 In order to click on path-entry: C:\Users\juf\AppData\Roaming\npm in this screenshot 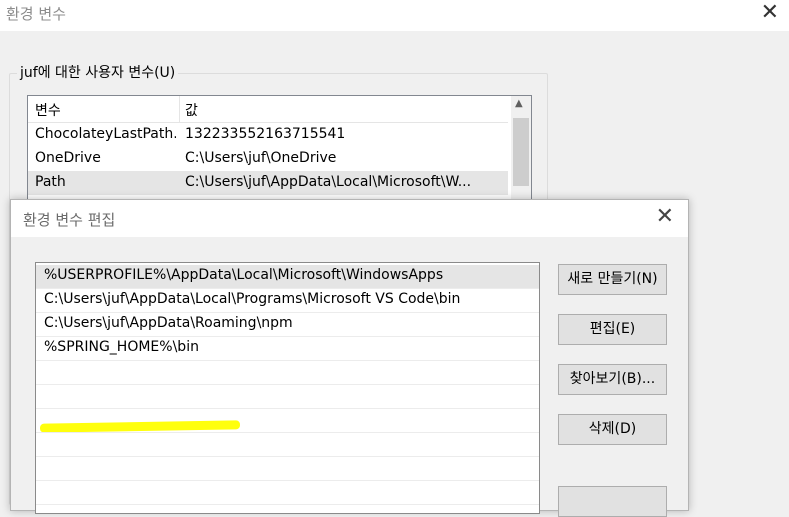, I will do `click(287, 325)`.